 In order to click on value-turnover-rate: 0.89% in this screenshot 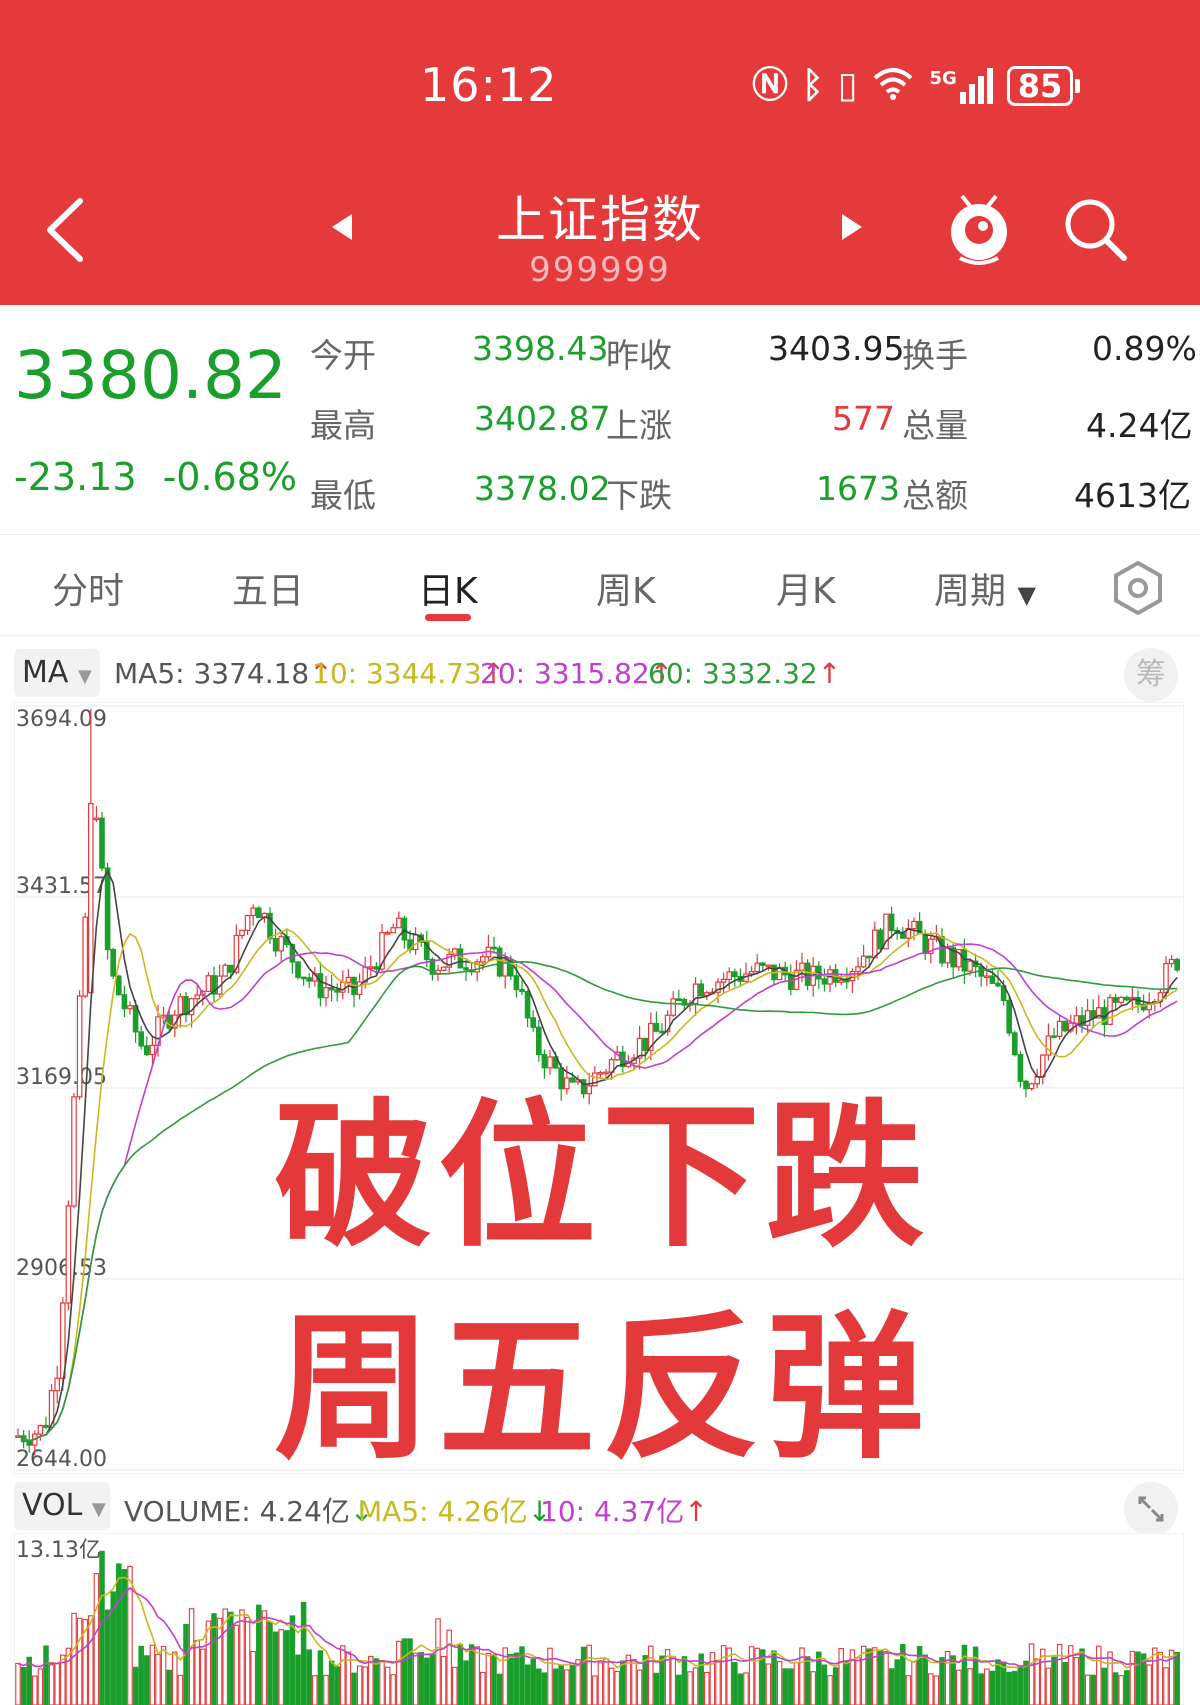, I will do `click(1144, 348)`.